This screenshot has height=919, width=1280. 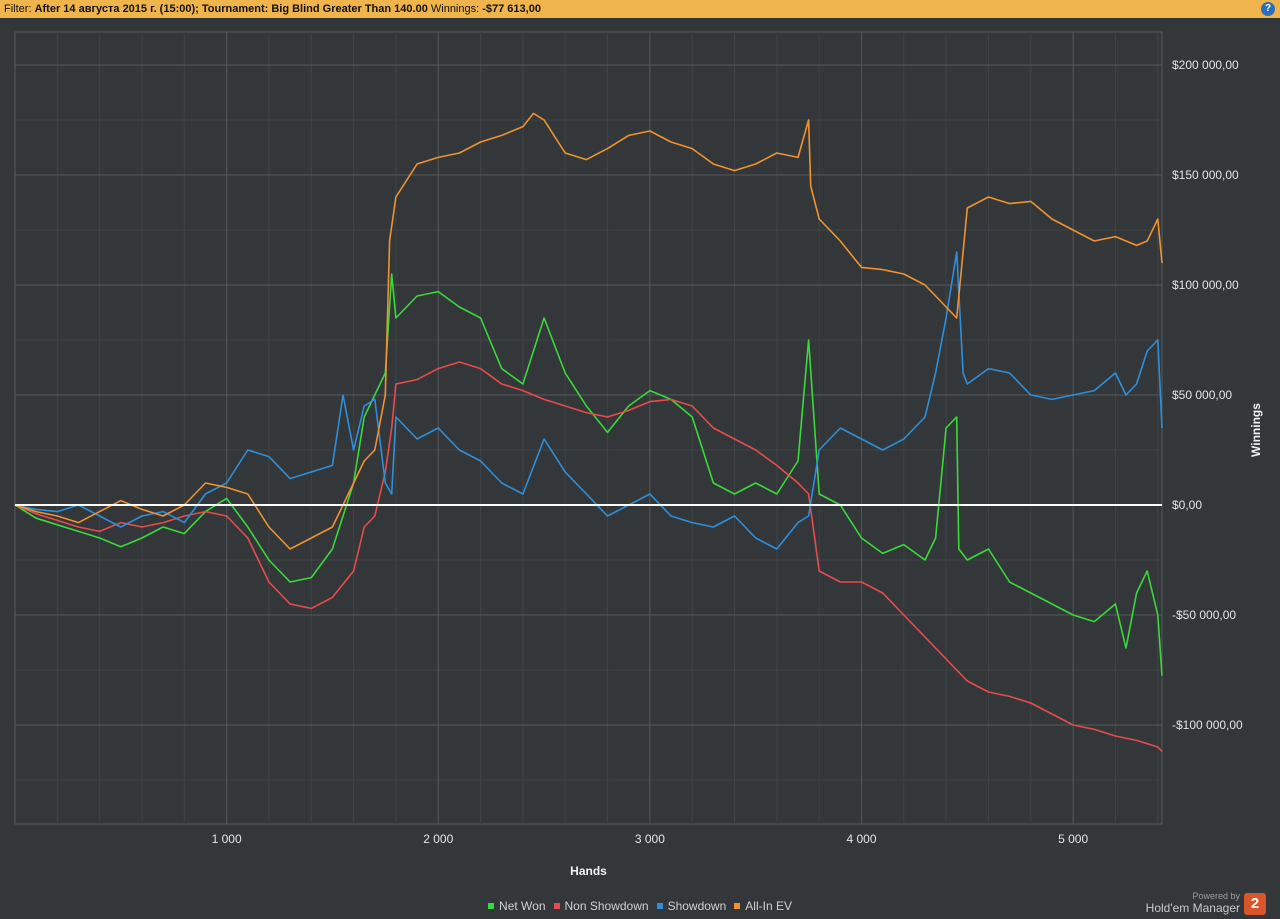 I want to click on y-tick-label: -$50 000,00, so click(x=1204, y=615).